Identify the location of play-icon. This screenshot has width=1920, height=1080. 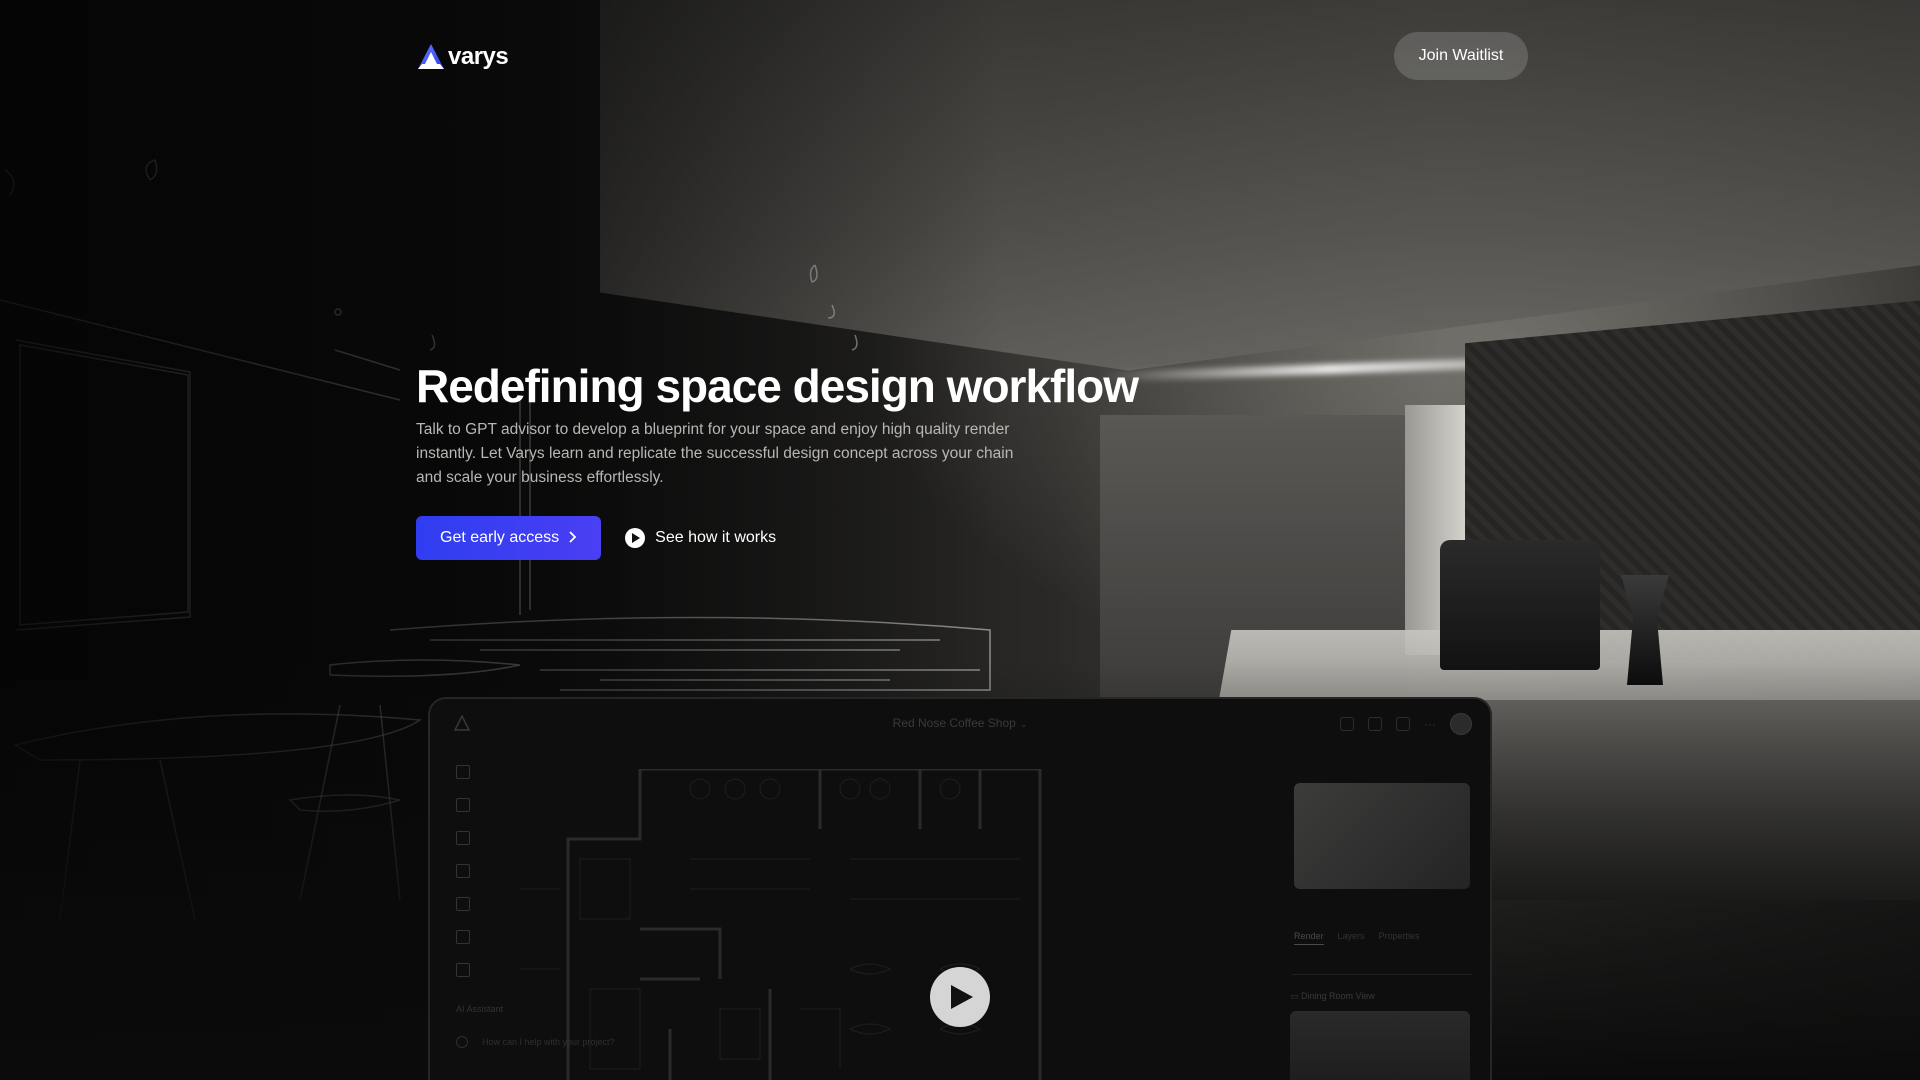
(962, 997).